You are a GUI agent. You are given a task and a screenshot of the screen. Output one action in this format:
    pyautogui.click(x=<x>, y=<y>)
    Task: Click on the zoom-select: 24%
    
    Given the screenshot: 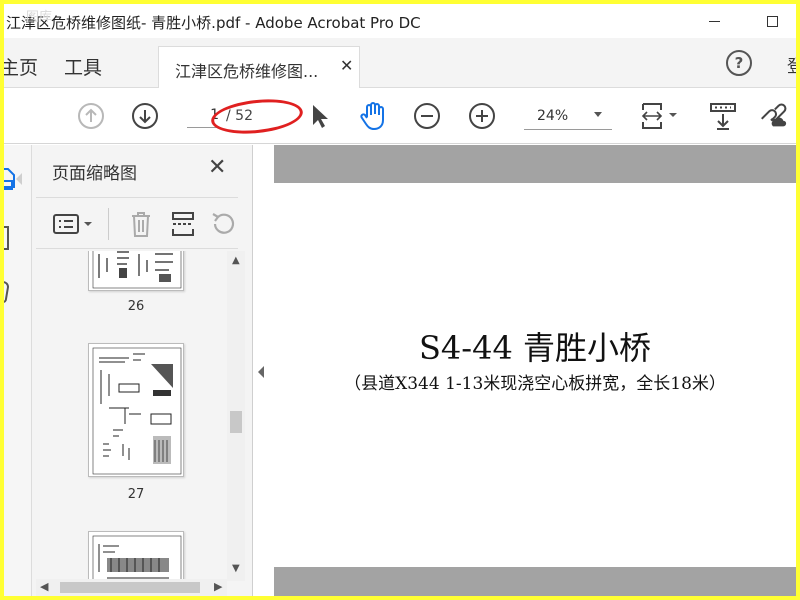 What is the action you would take?
    pyautogui.click(x=568, y=116)
    